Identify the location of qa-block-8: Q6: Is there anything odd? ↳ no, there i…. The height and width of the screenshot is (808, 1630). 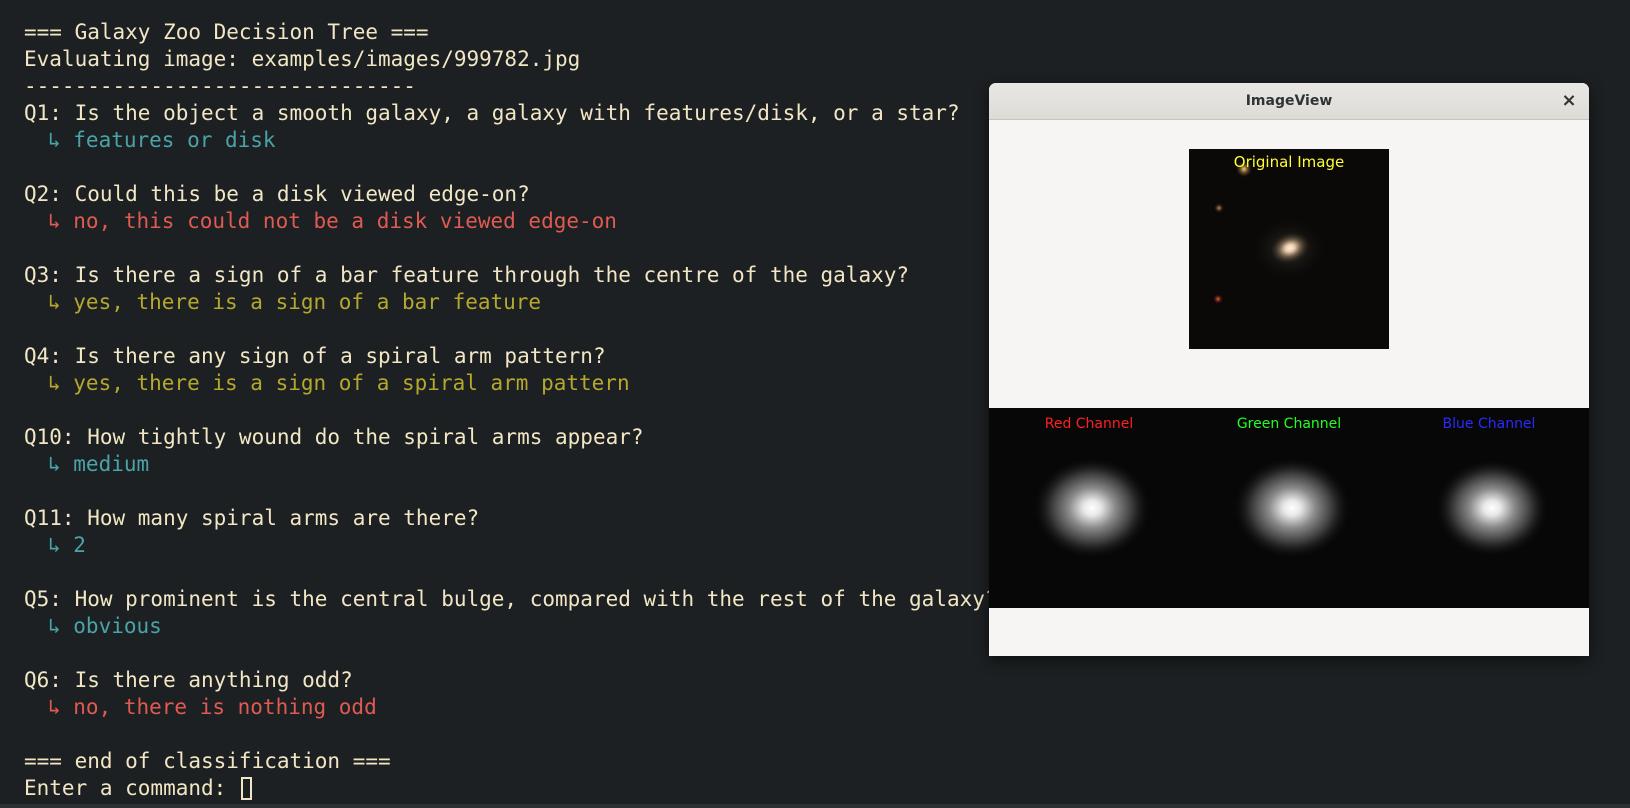
(827, 707).